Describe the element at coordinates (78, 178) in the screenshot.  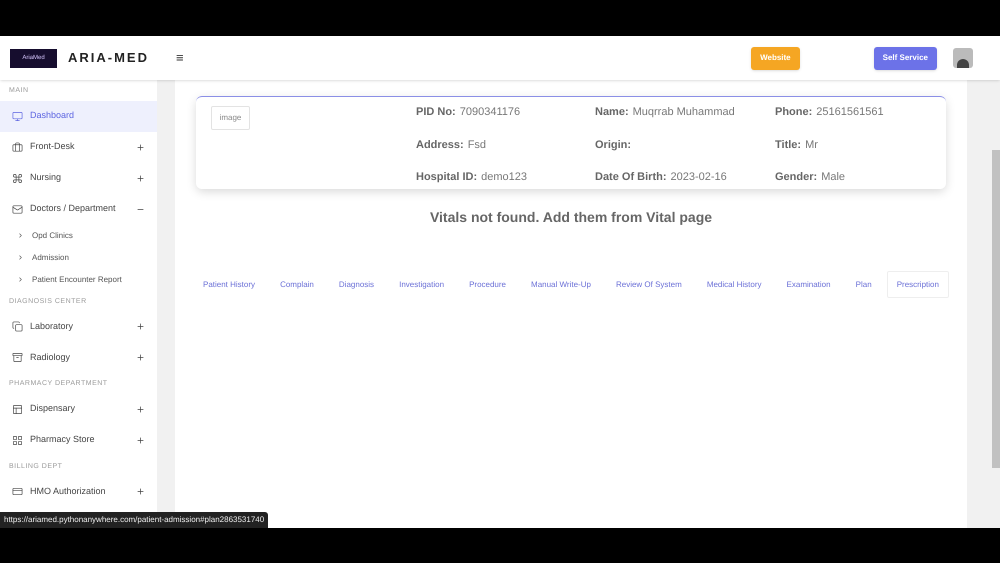
I see `sidebar-item: Nursing` at that location.